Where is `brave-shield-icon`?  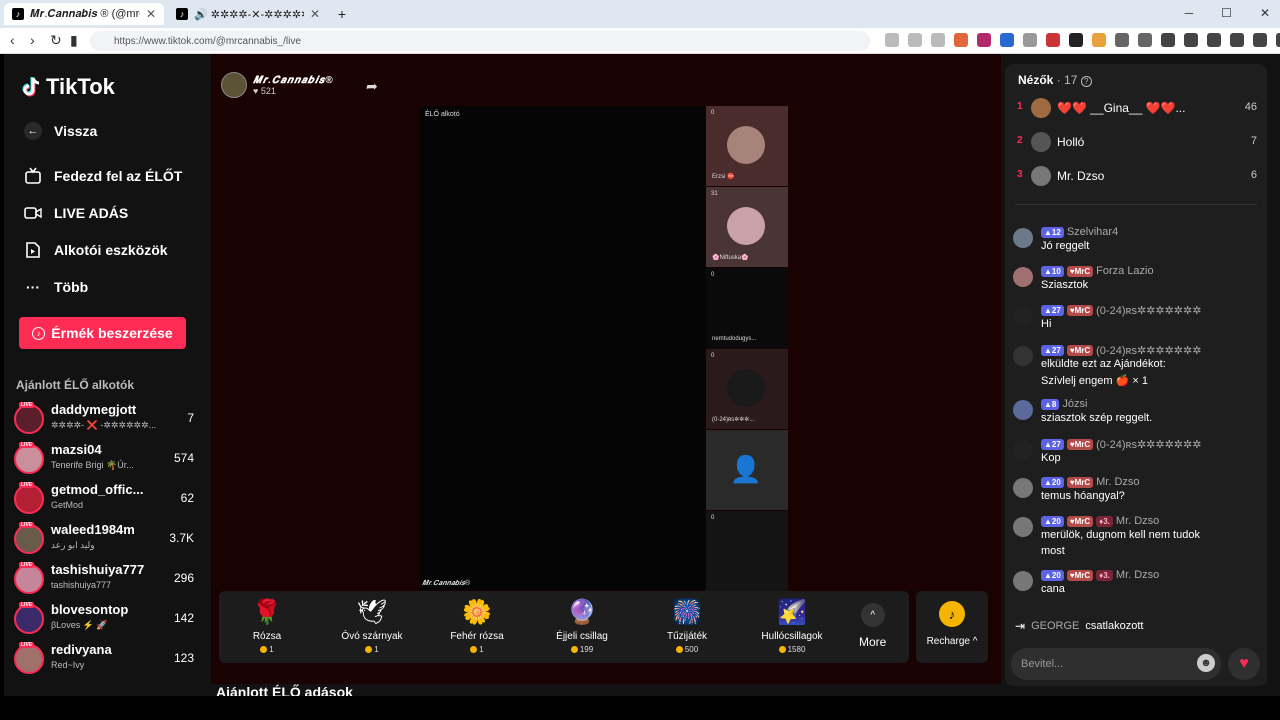
brave-shield-icon is located at coordinates (961, 40).